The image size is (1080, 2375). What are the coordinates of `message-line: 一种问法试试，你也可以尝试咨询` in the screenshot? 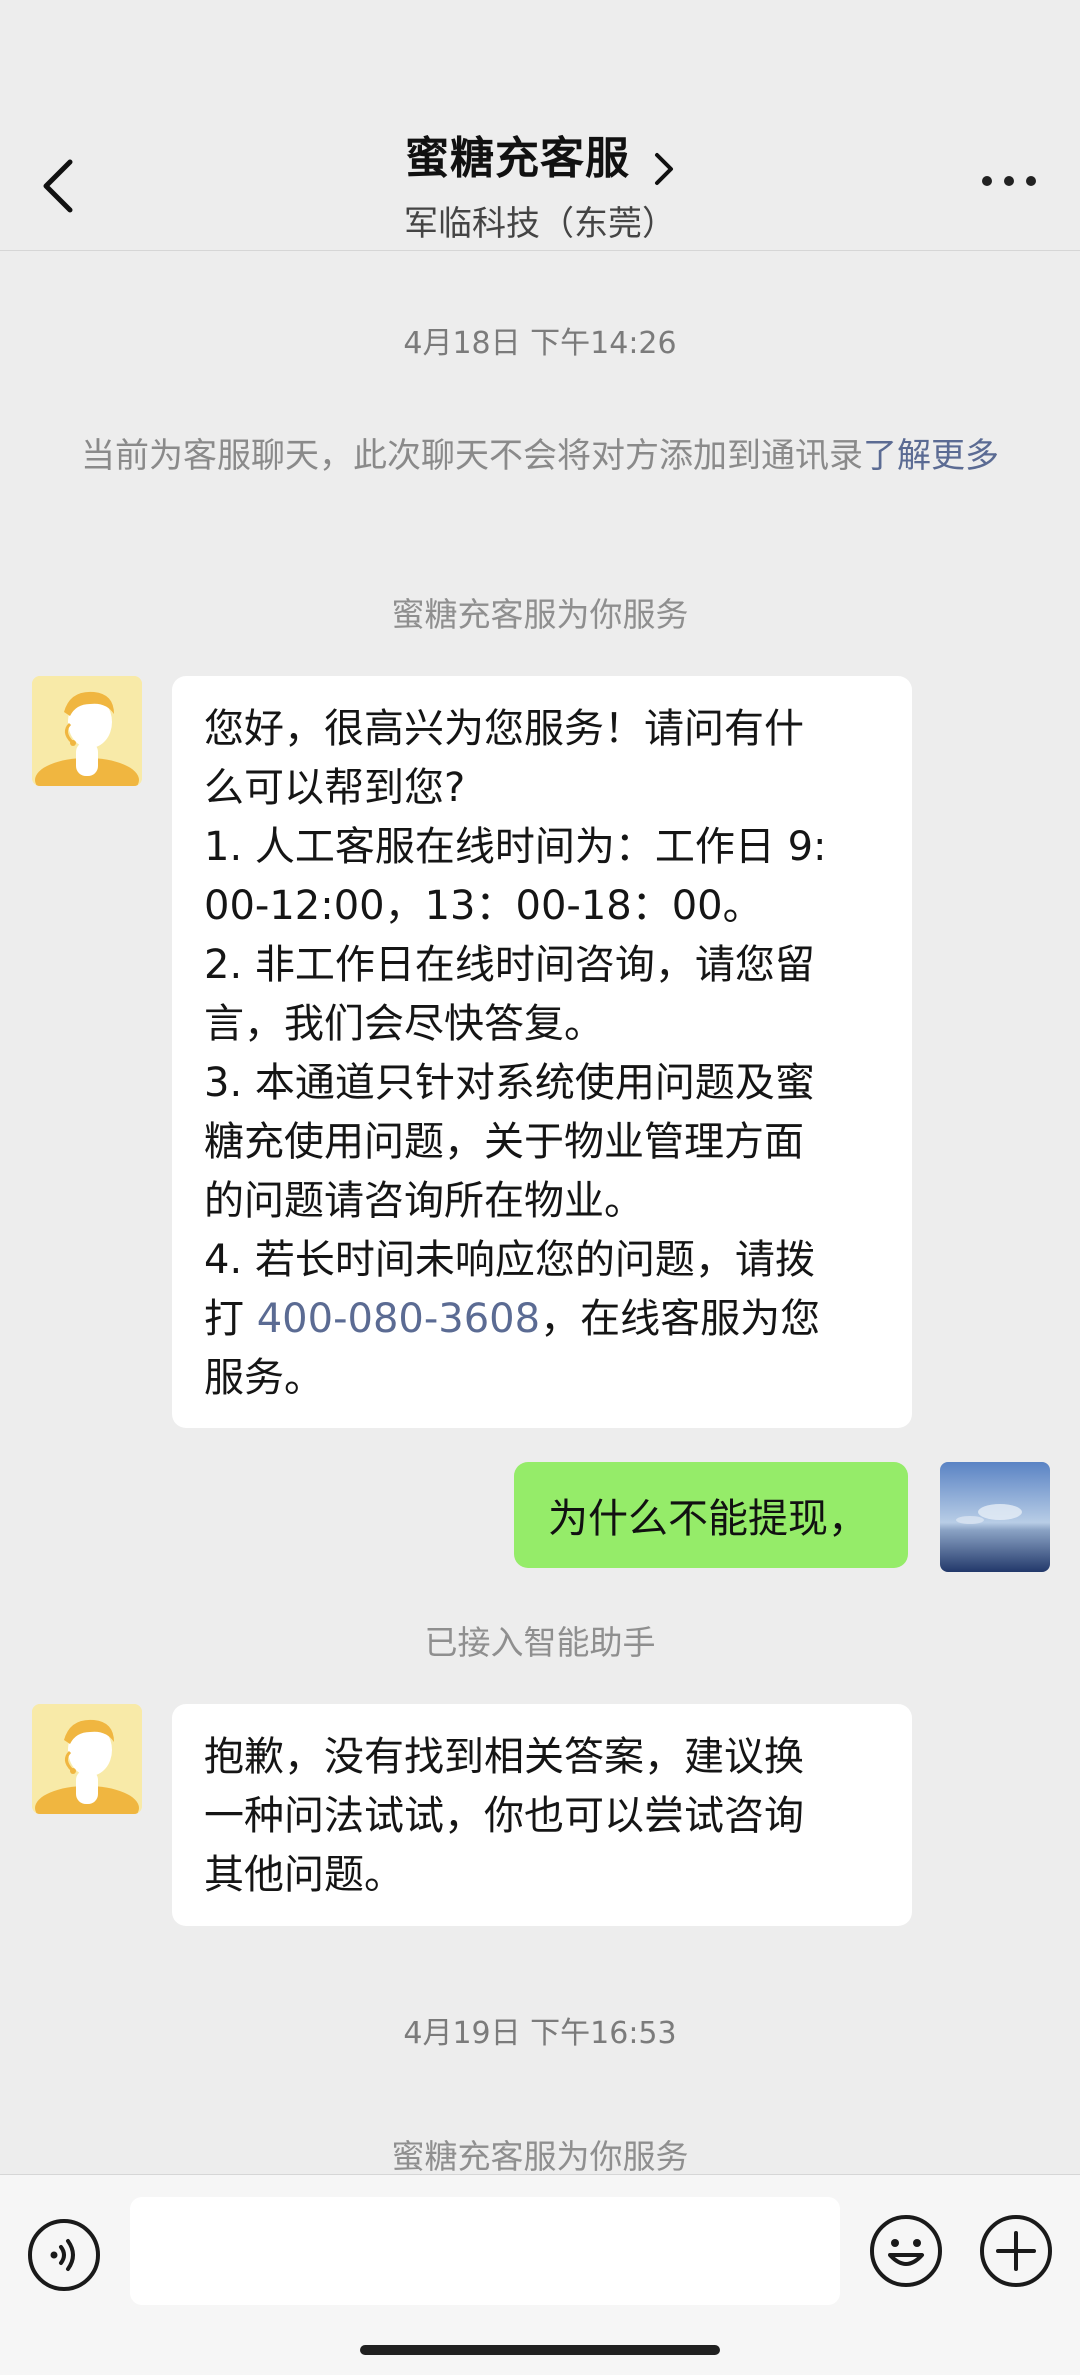 It's located at (504, 1816).